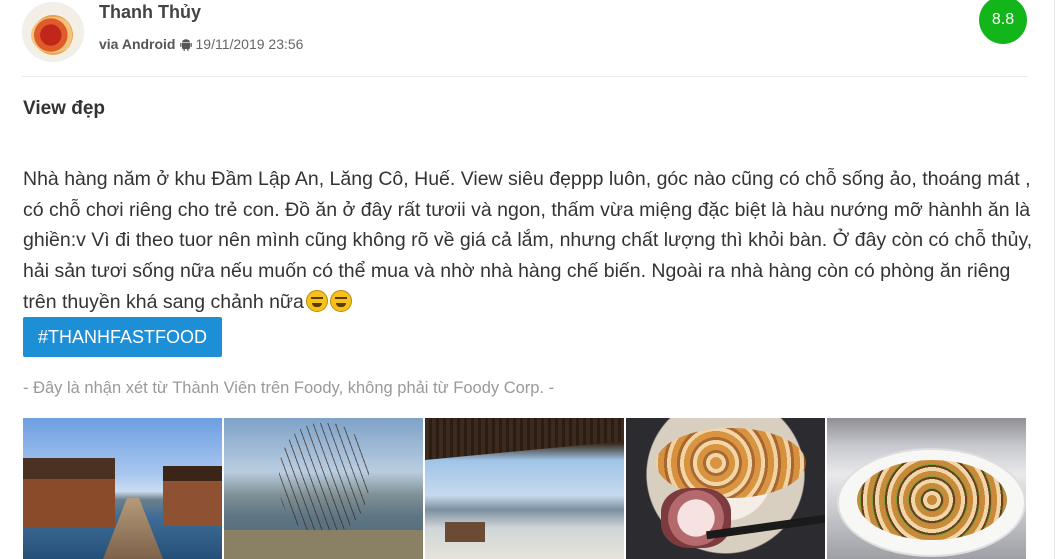  What do you see at coordinates (323, 544) in the screenshot?
I see `ground-shape` at bounding box center [323, 544].